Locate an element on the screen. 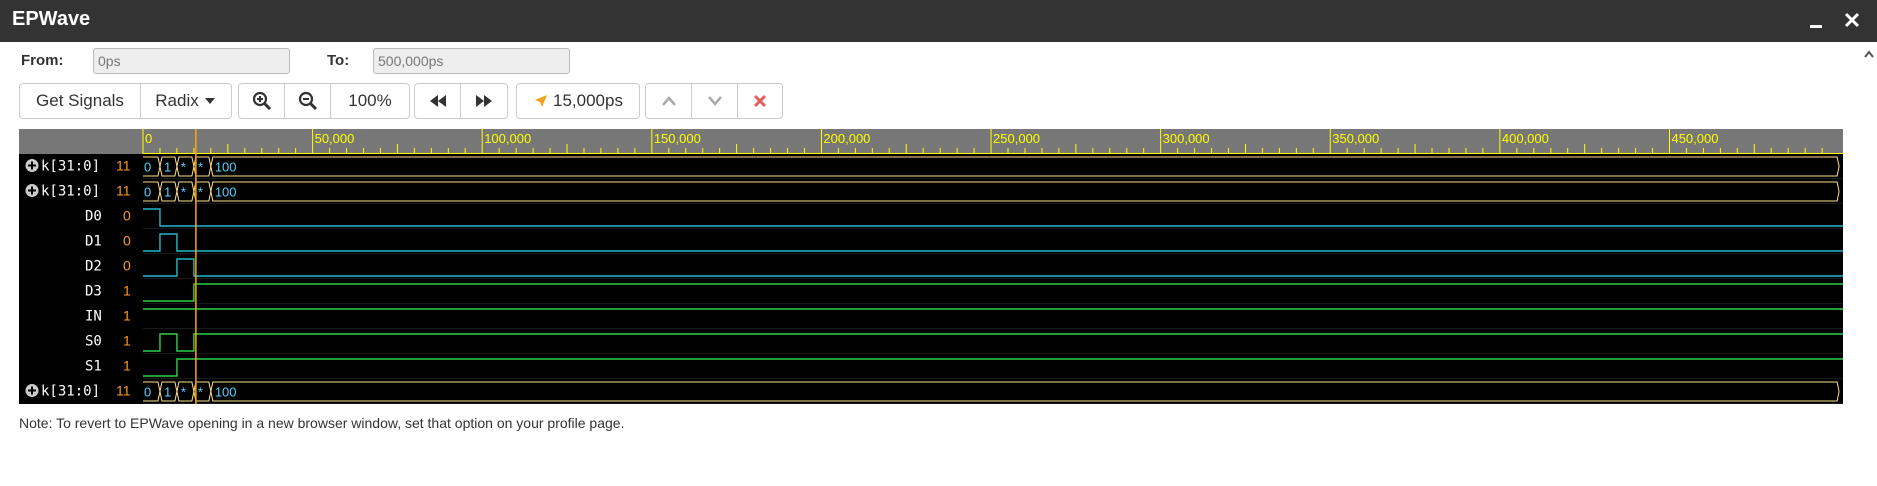 Image resolution: width=1877 pixels, height=486 pixels. scroll-up-icon is located at coordinates (1869, 54).